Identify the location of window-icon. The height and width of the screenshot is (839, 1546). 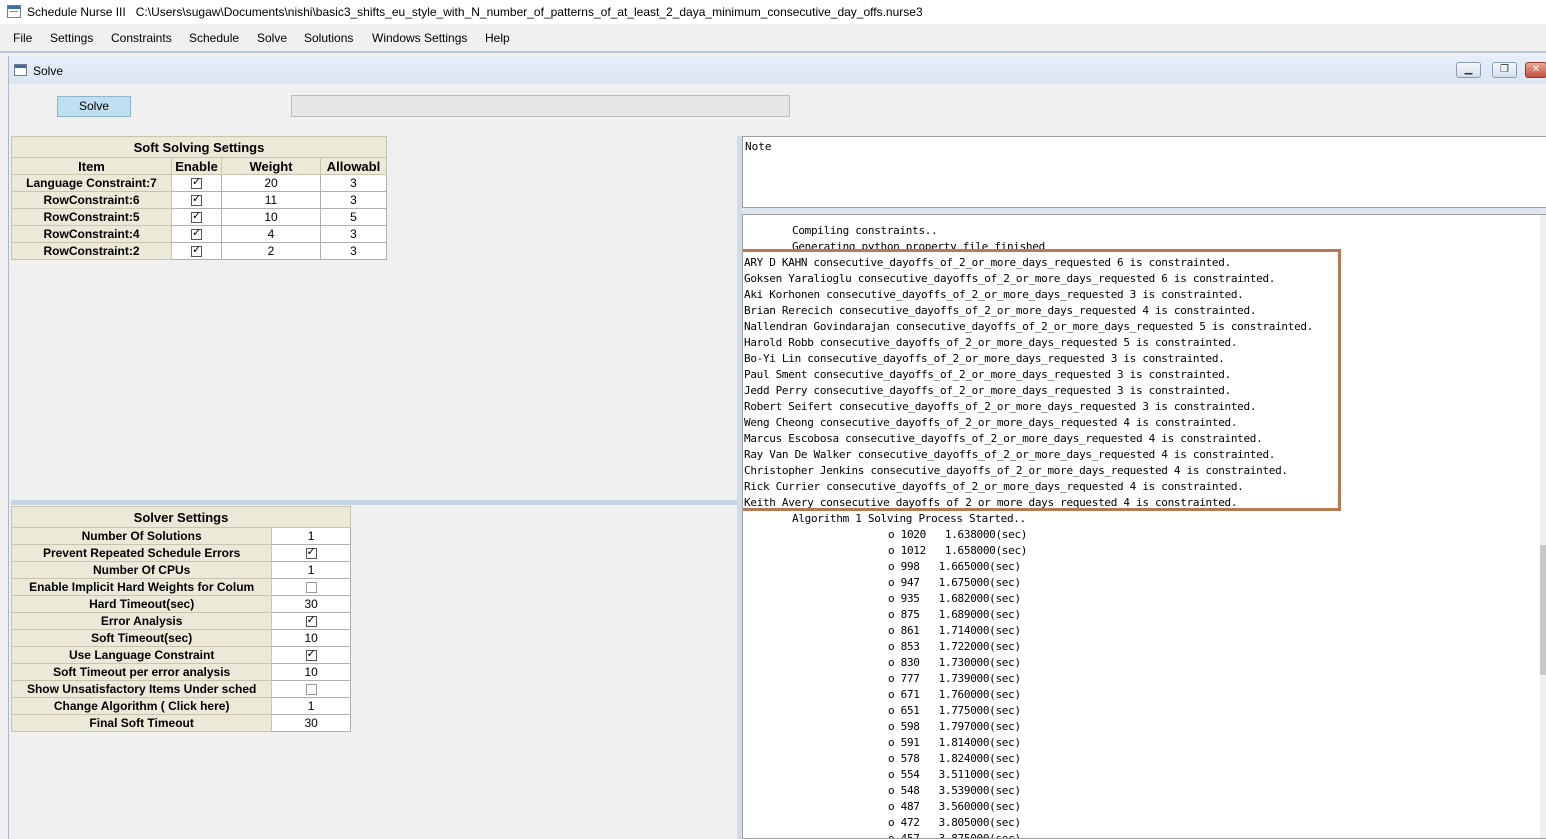
(20, 70).